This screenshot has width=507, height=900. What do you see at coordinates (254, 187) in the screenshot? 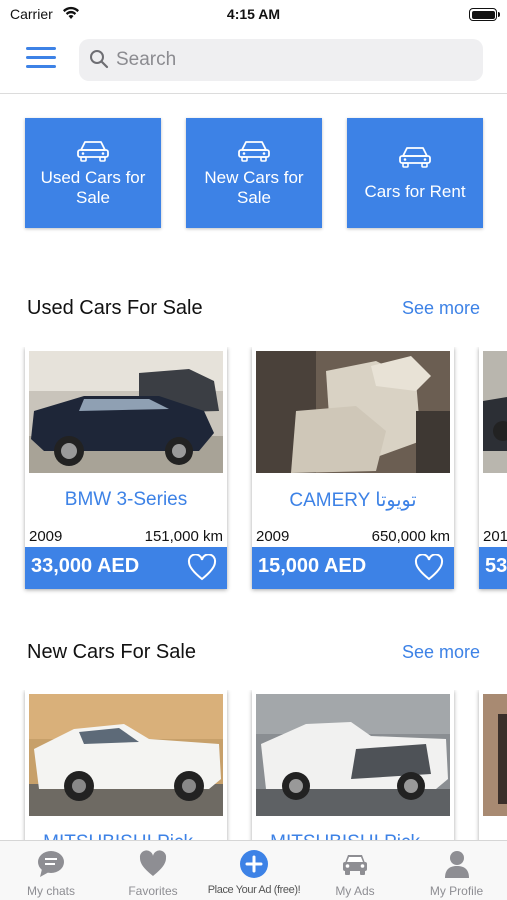
I see `new-cars-label: New Cars for Sale` at bounding box center [254, 187].